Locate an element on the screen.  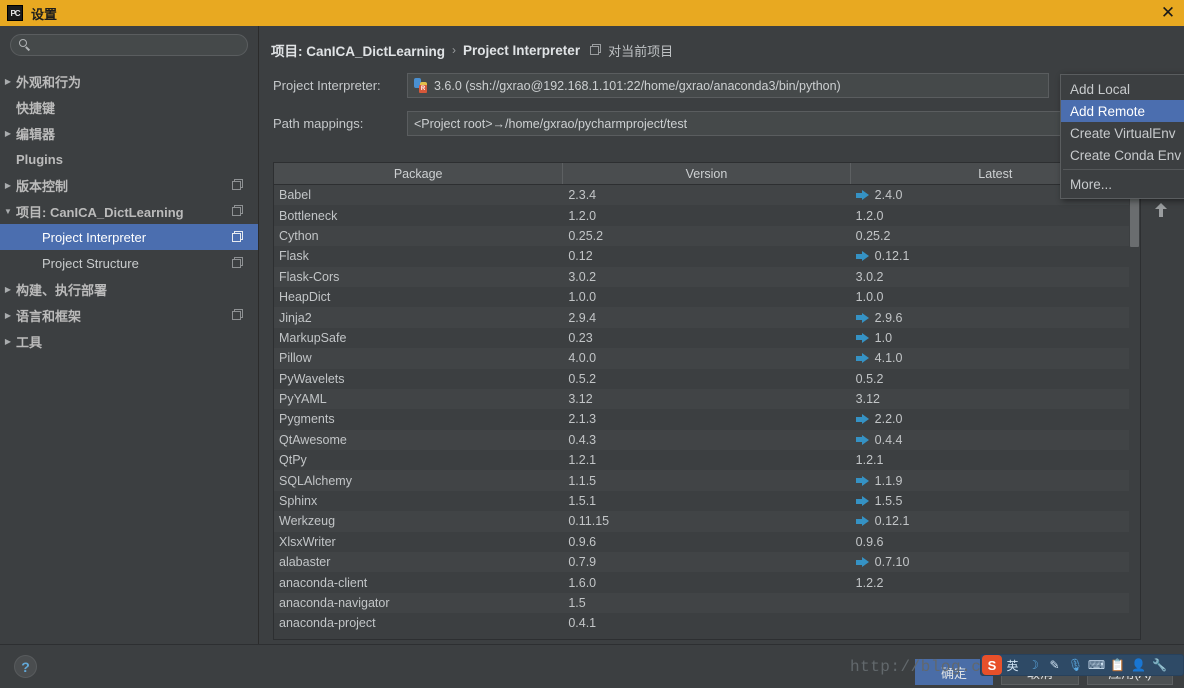
table-row: Flask-Cors 3.0.2 3.0.2 is located at coordinates (707, 276).